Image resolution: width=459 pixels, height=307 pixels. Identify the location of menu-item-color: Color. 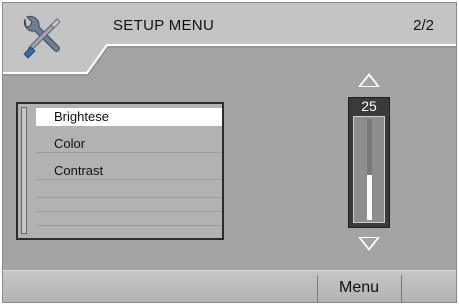
(129, 144).